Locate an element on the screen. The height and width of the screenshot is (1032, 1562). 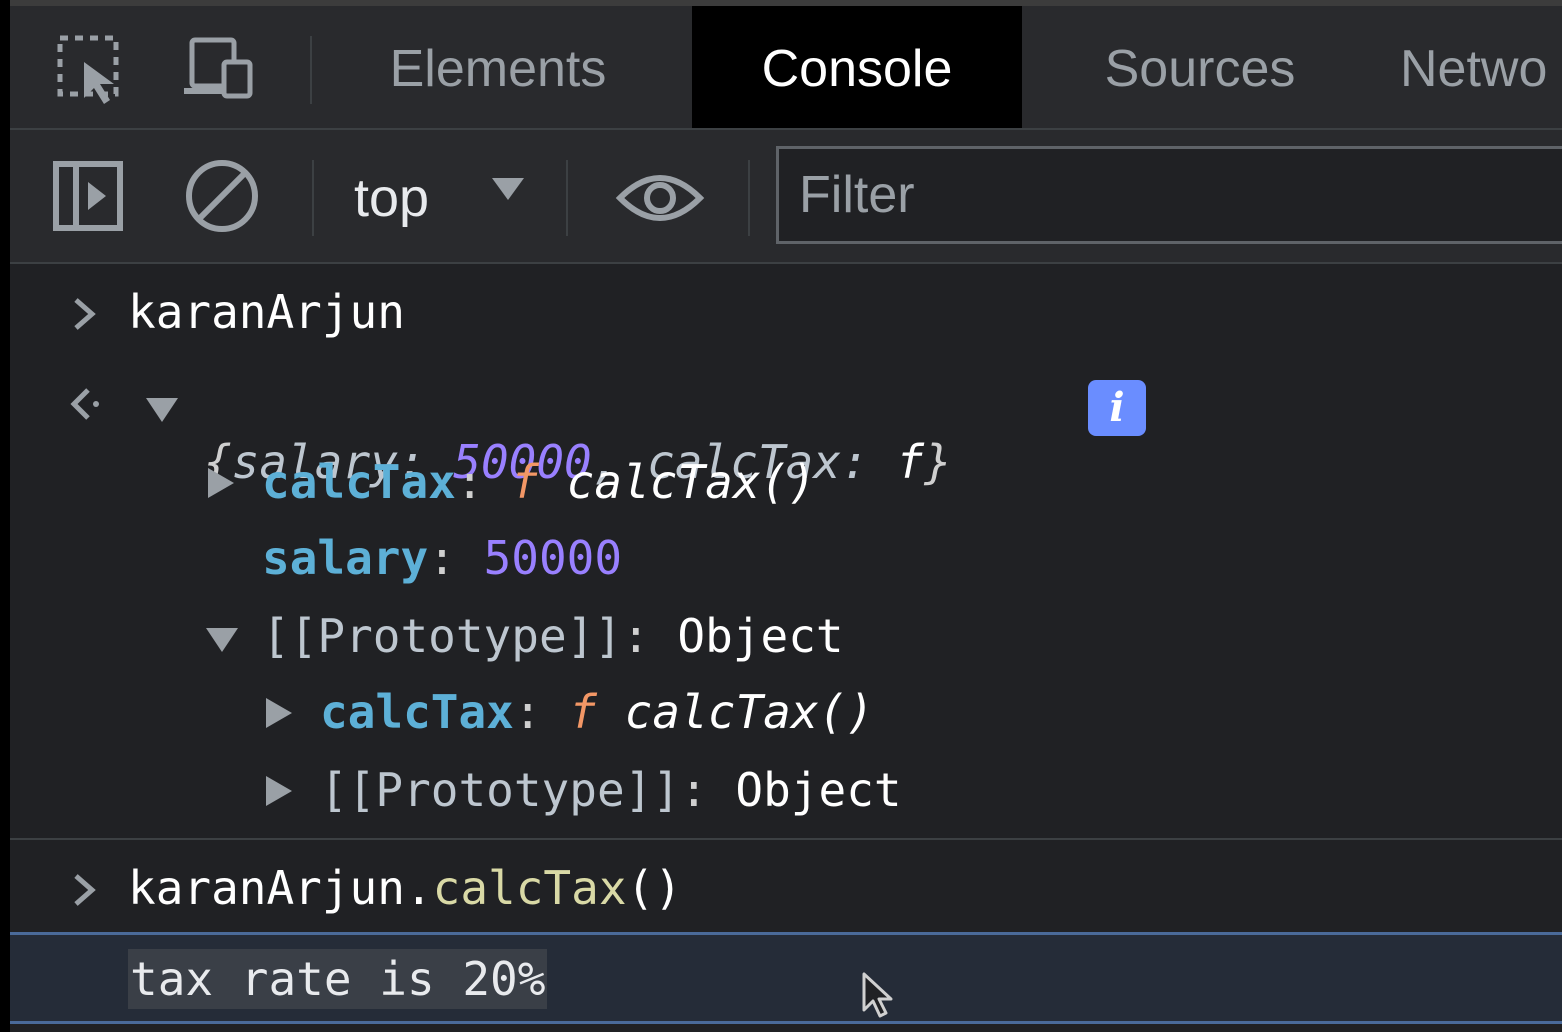
preview-value-calctax: f is located at coordinates (910, 462).